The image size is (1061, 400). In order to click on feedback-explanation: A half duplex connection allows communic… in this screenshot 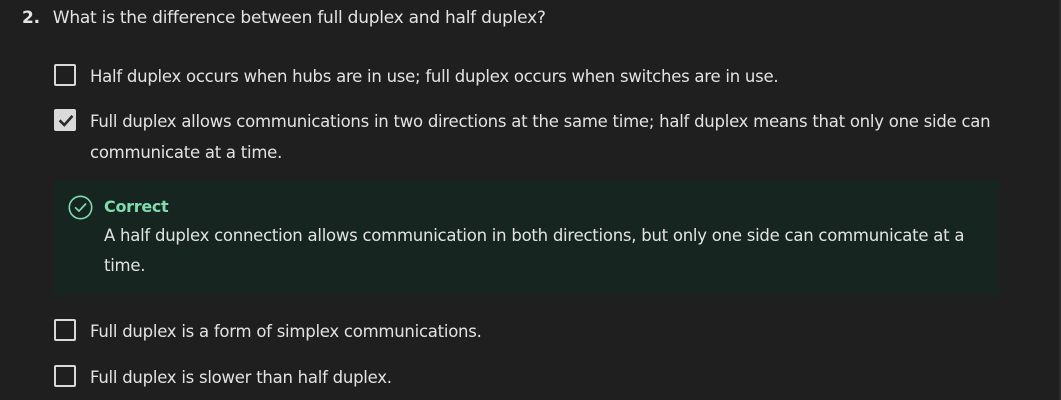, I will do `click(534, 250)`.